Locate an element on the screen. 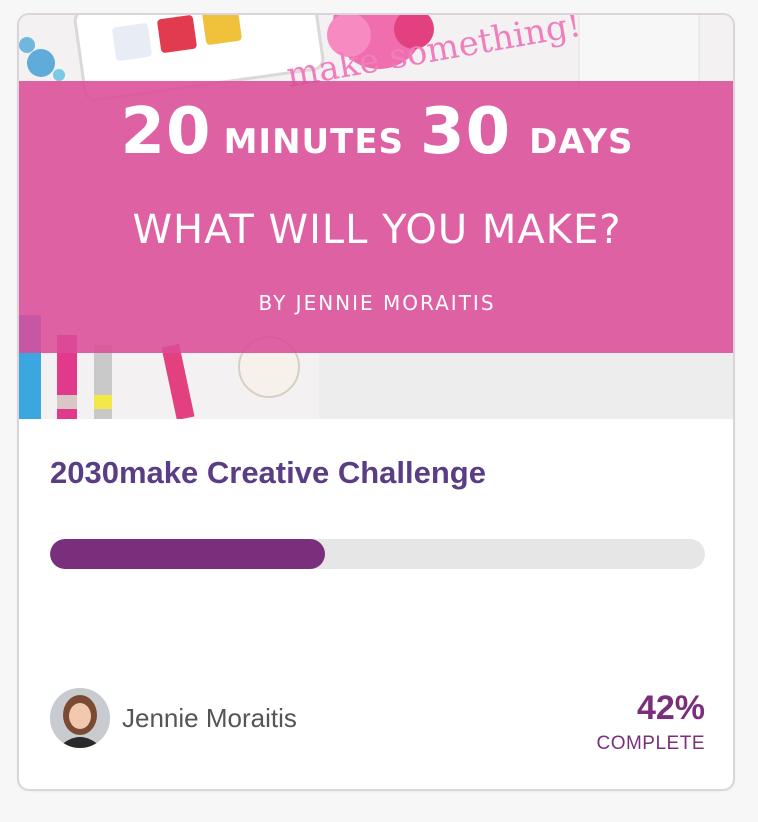 The height and width of the screenshot is (822, 758). progress-bar-fill is located at coordinates (188, 554).